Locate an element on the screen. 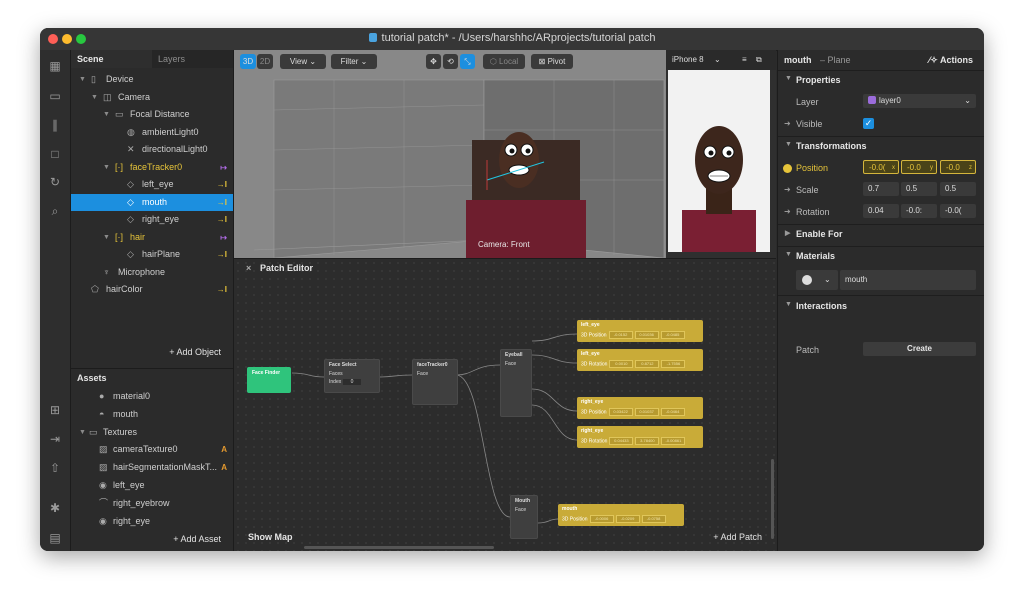 The image size is (1024, 607). pause-icon: ∥ is located at coordinates (55, 125).